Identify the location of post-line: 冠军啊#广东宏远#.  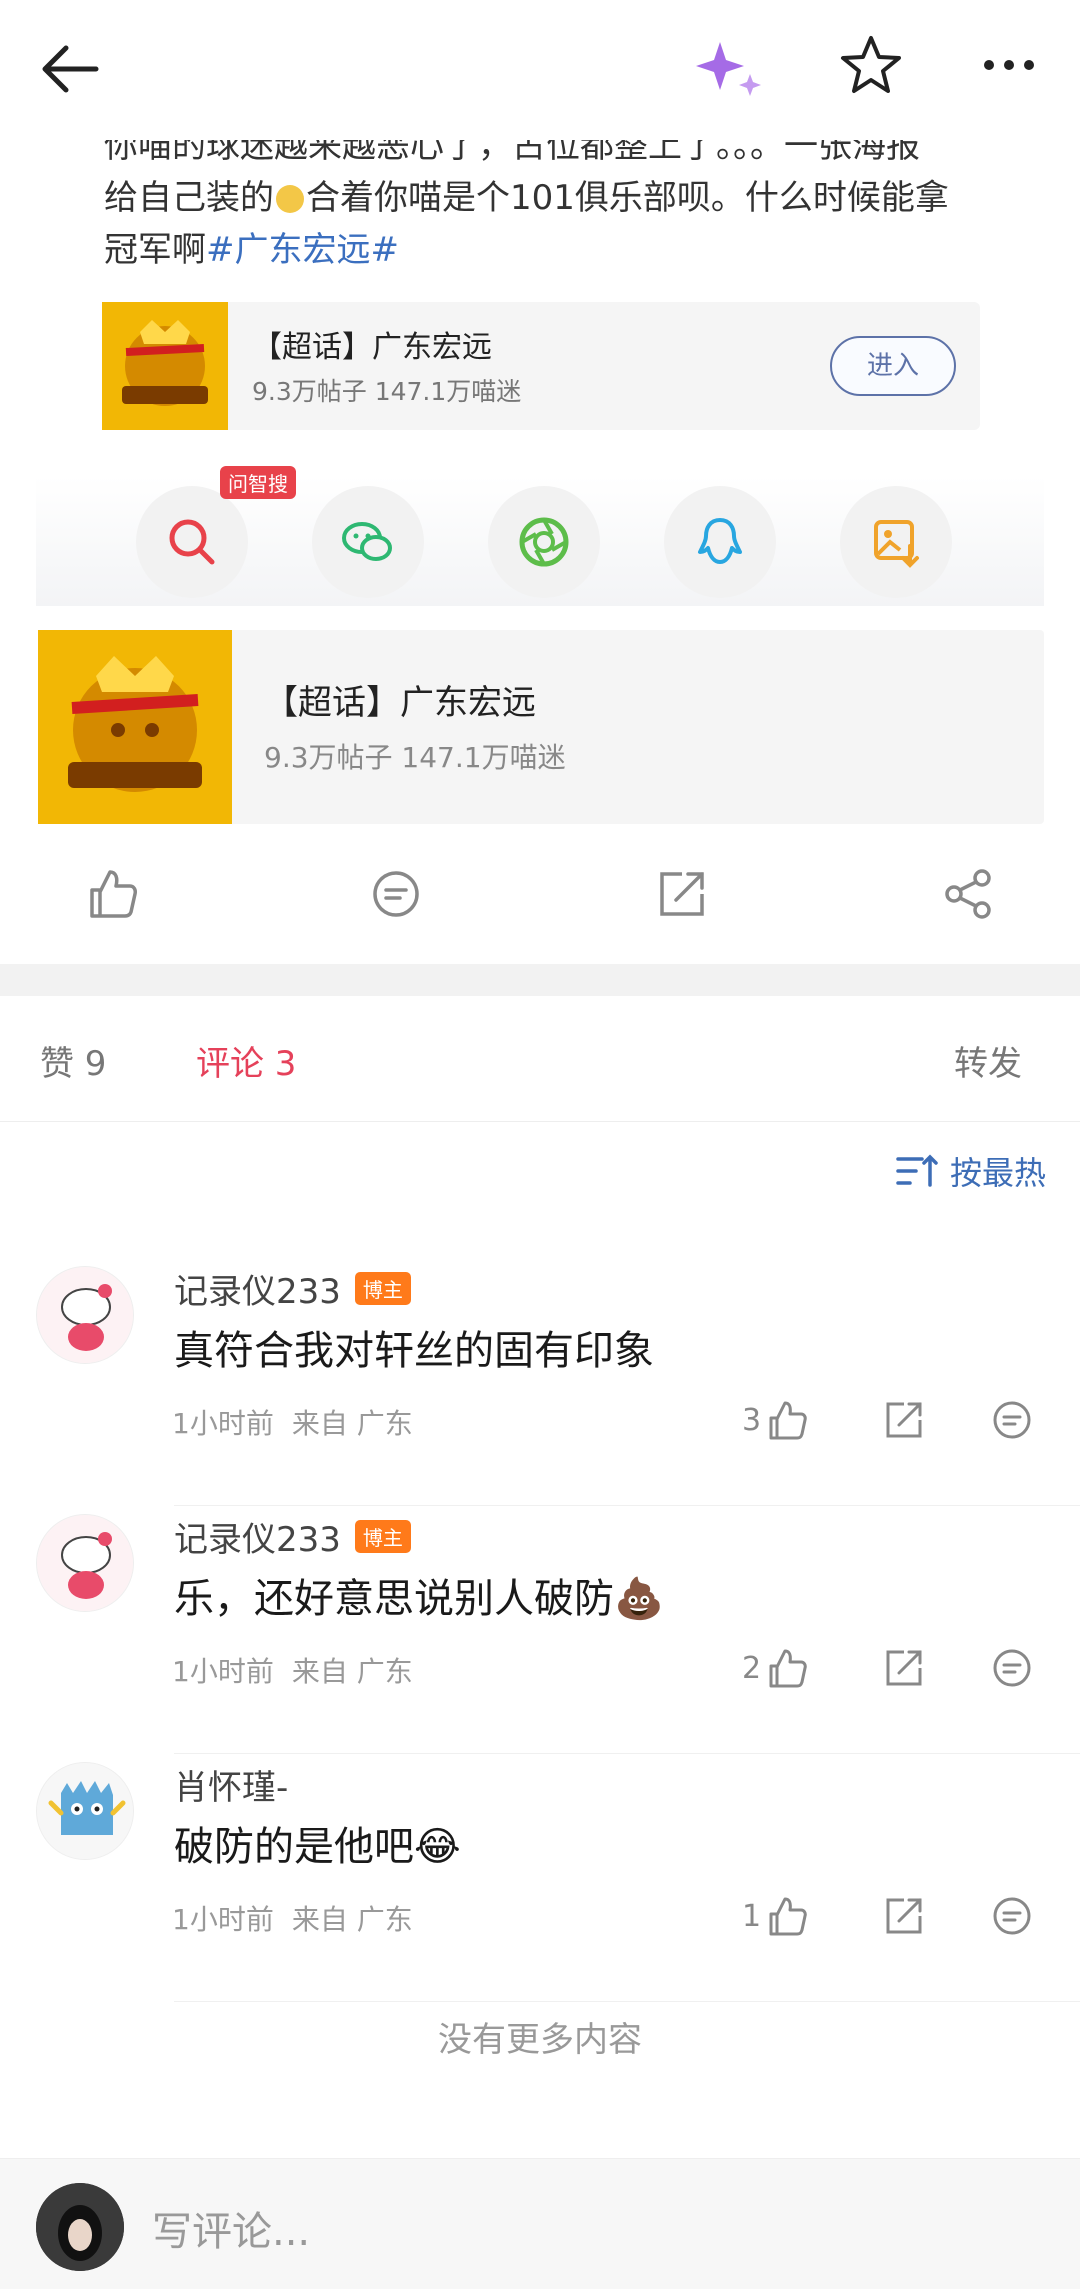
(549, 250).